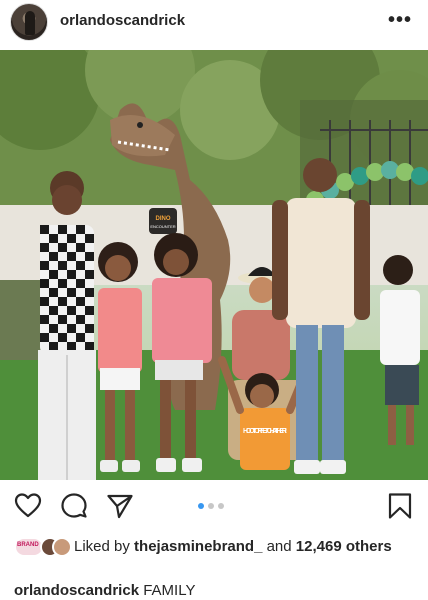 The height and width of the screenshot is (600, 428). Describe the element at coordinates (29, 22) in the screenshot. I see `avatar` at that location.